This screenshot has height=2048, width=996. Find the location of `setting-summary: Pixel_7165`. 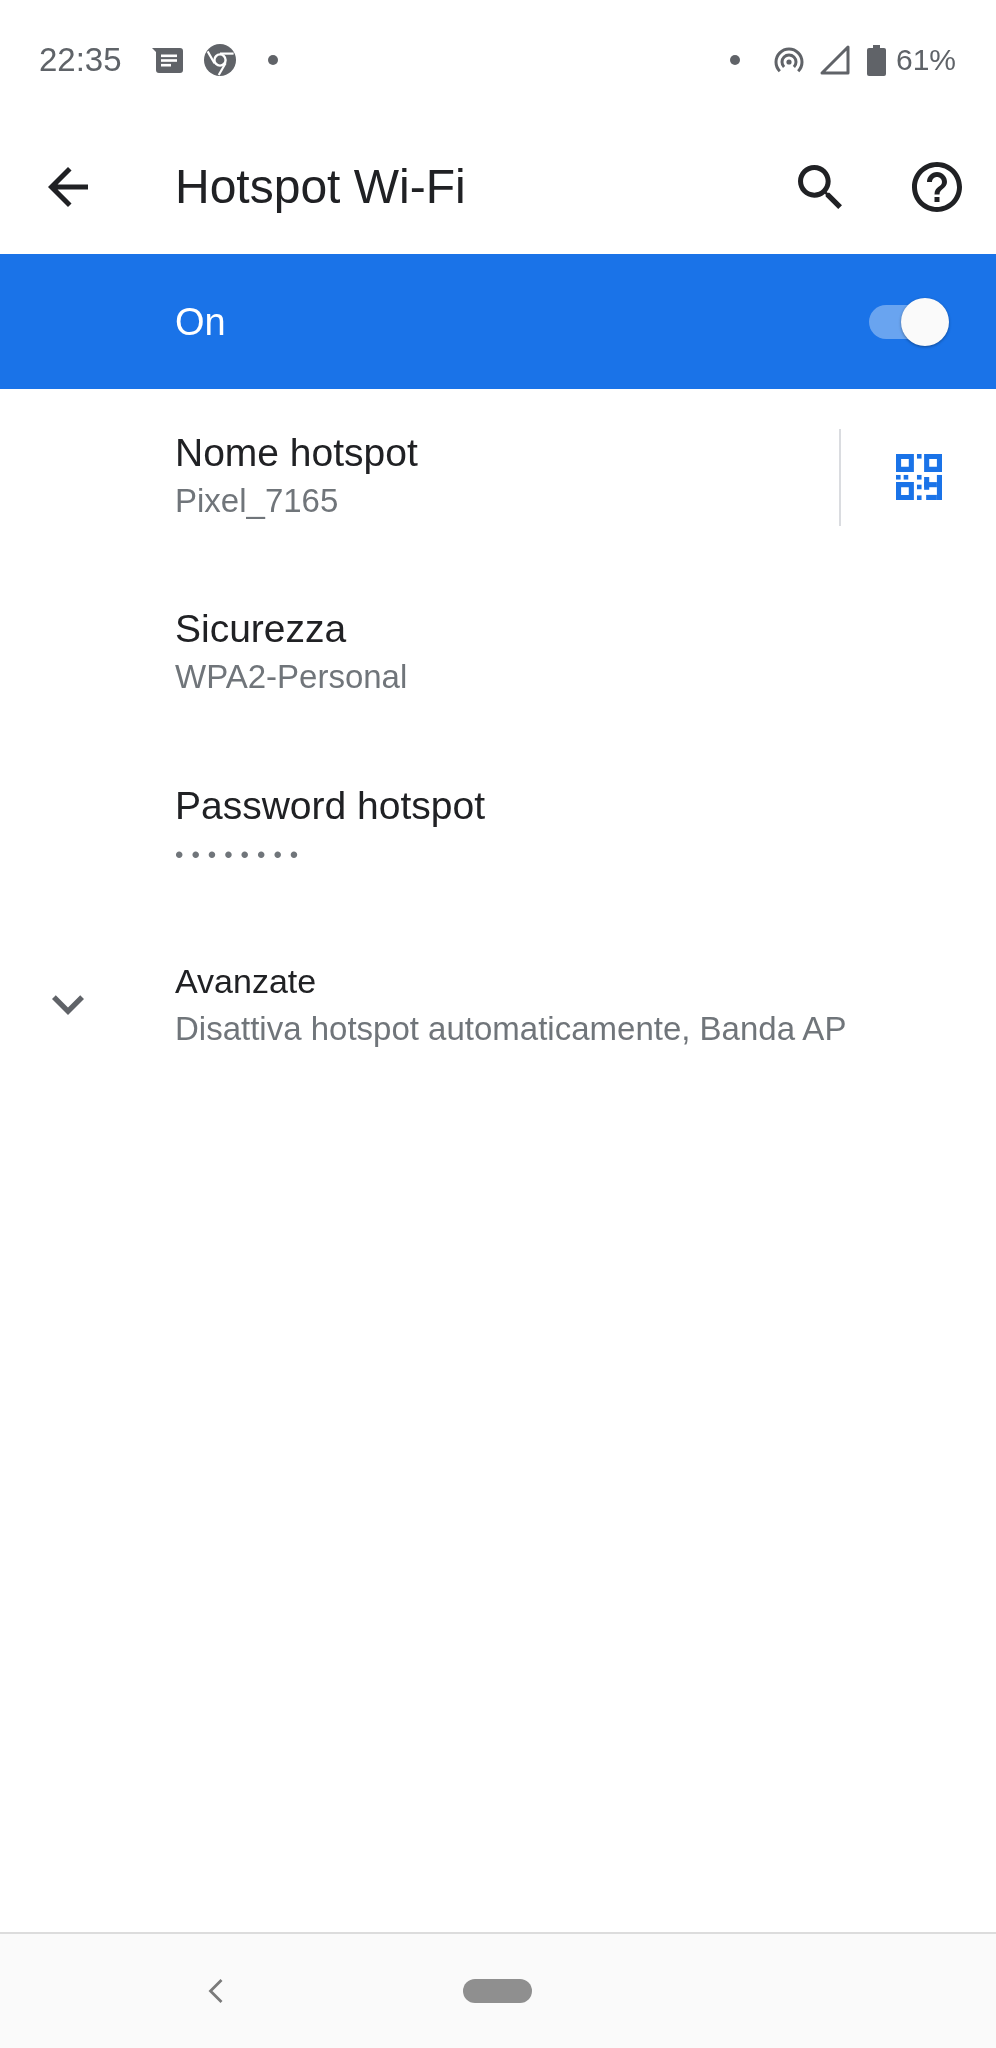

setting-summary: Pixel_7165 is located at coordinates (257, 501).